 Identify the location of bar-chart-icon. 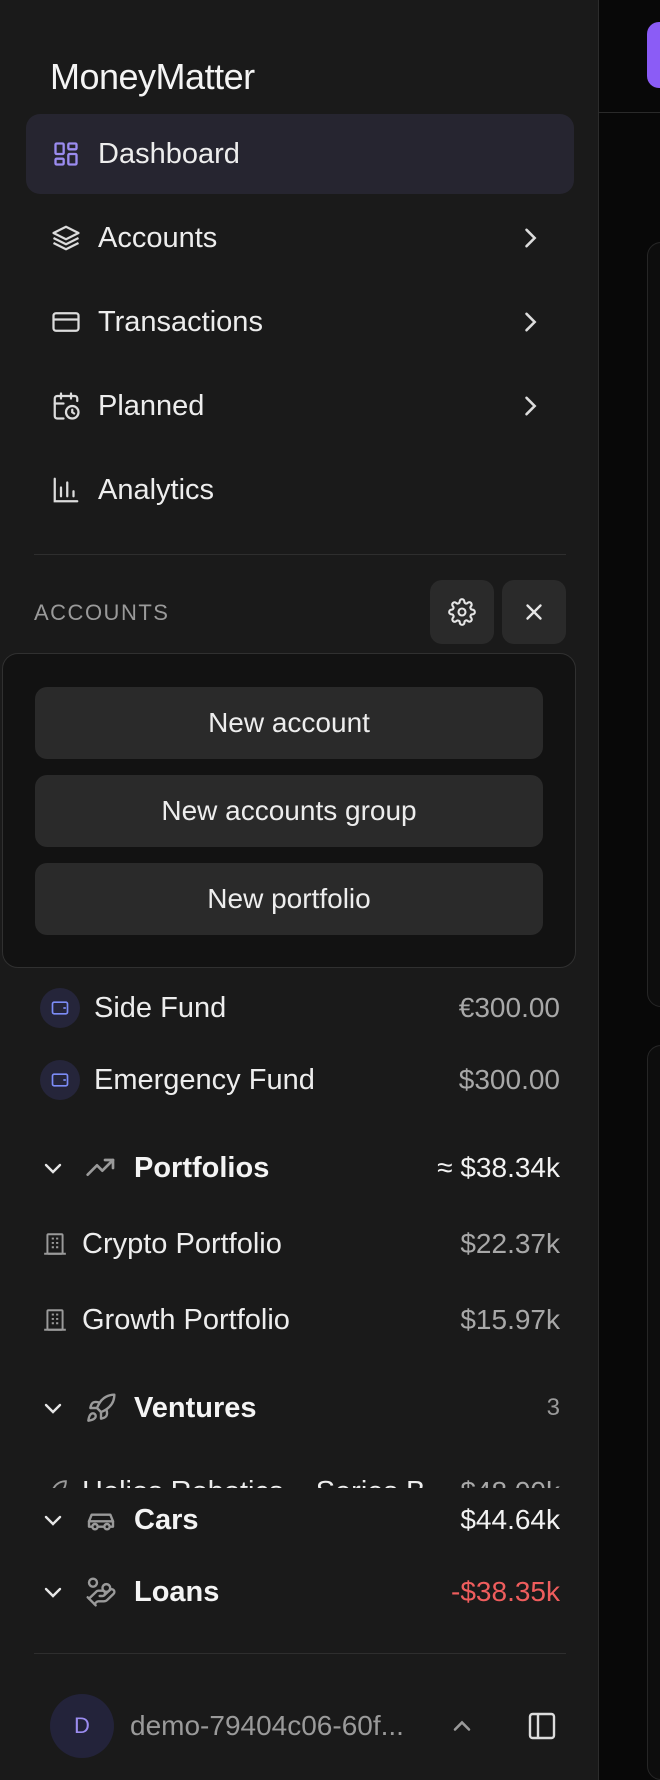
(66, 490).